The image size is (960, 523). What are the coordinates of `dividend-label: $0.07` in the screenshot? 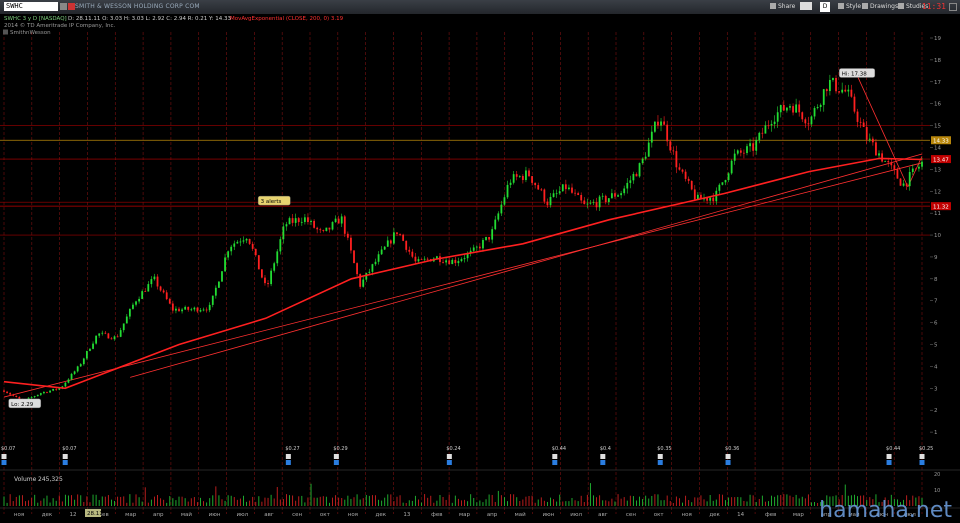 It's located at (69, 449).